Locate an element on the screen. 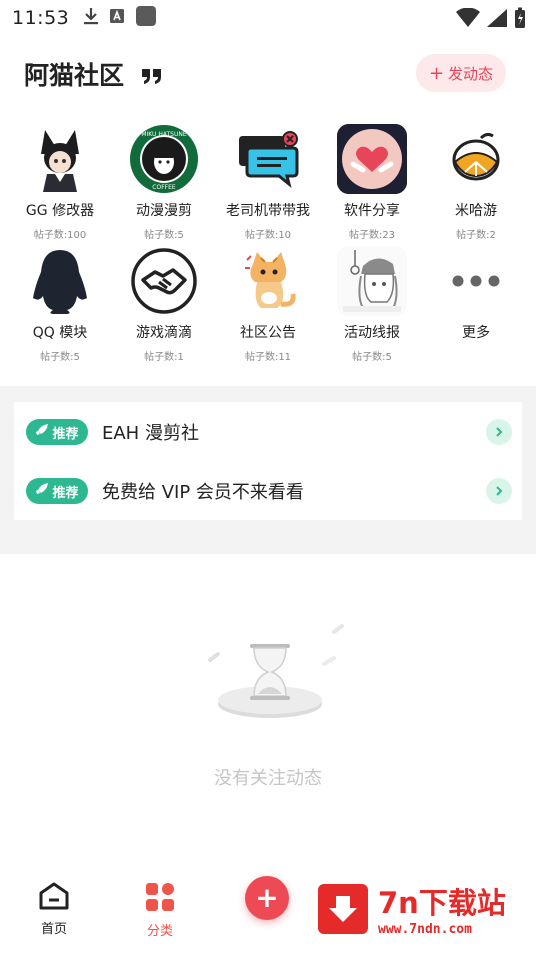 Image resolution: width=536 pixels, height=954 pixels. manga-girl-icon is located at coordinates (372, 281).